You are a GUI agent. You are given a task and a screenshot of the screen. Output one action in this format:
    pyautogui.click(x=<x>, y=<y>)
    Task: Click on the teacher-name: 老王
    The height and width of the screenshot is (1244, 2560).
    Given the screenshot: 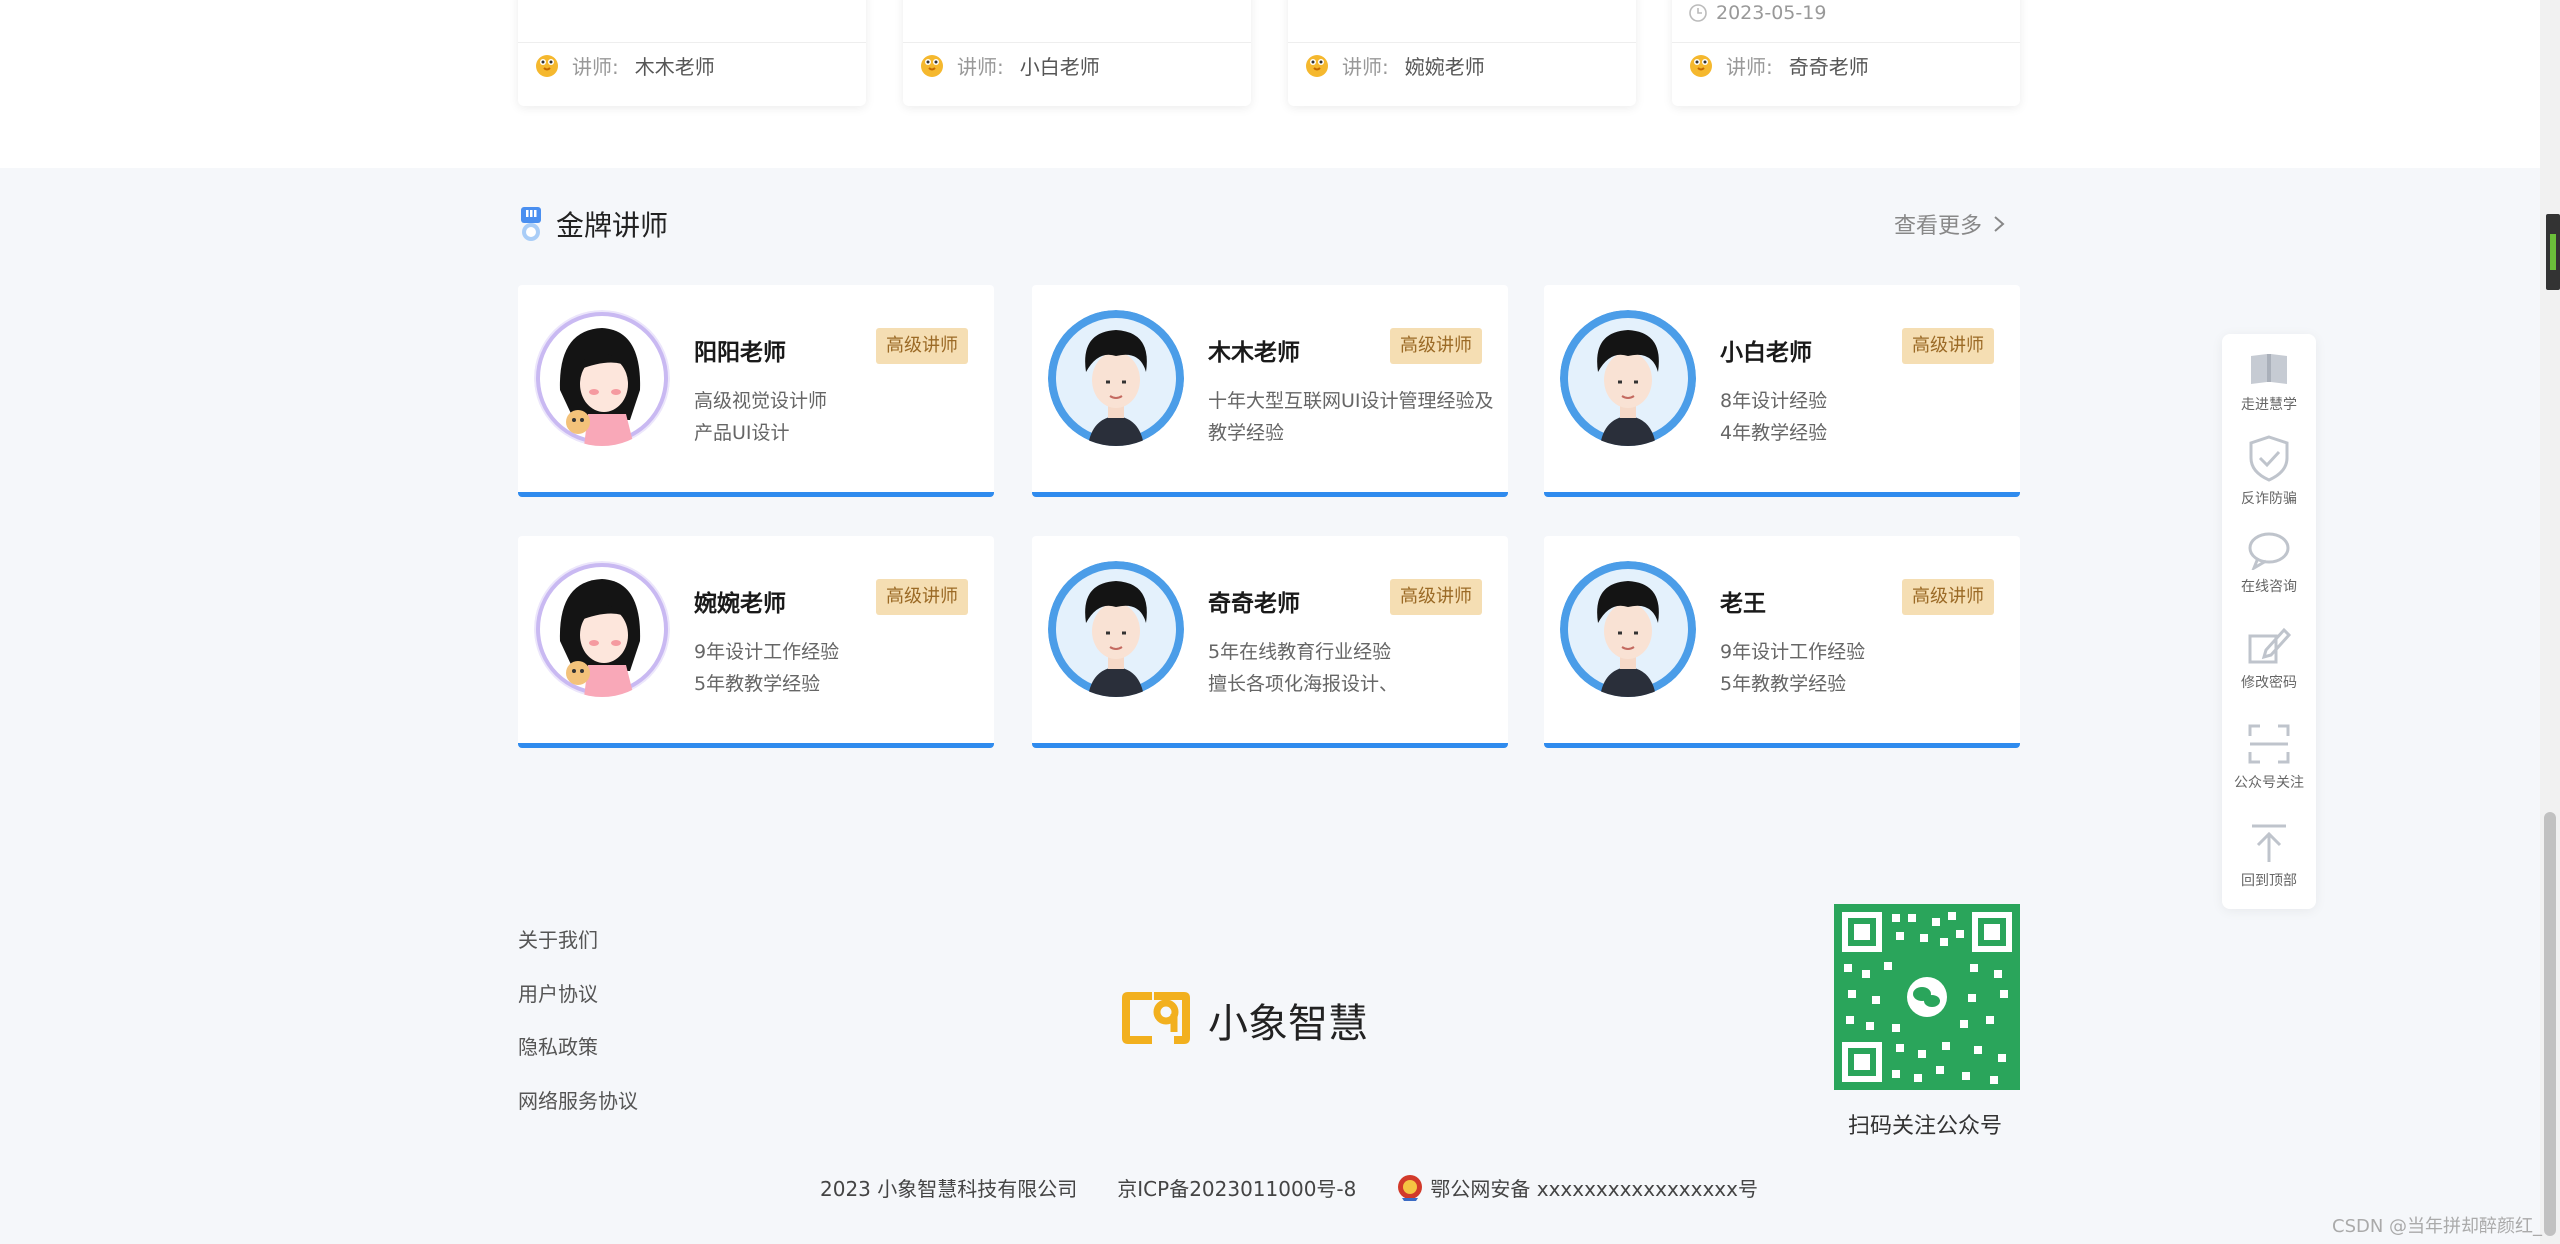 What is the action you would take?
    pyautogui.click(x=1743, y=604)
    